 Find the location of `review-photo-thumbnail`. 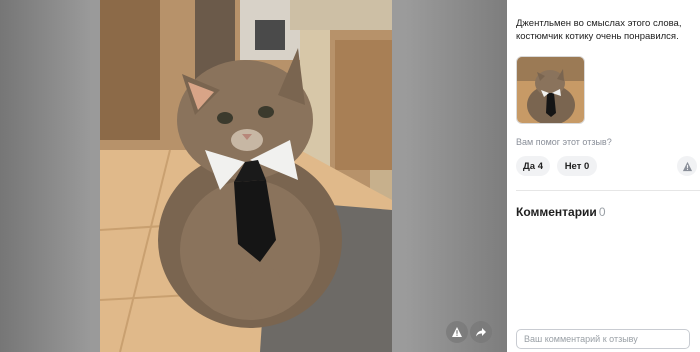

review-photo-thumbnail is located at coordinates (550, 90).